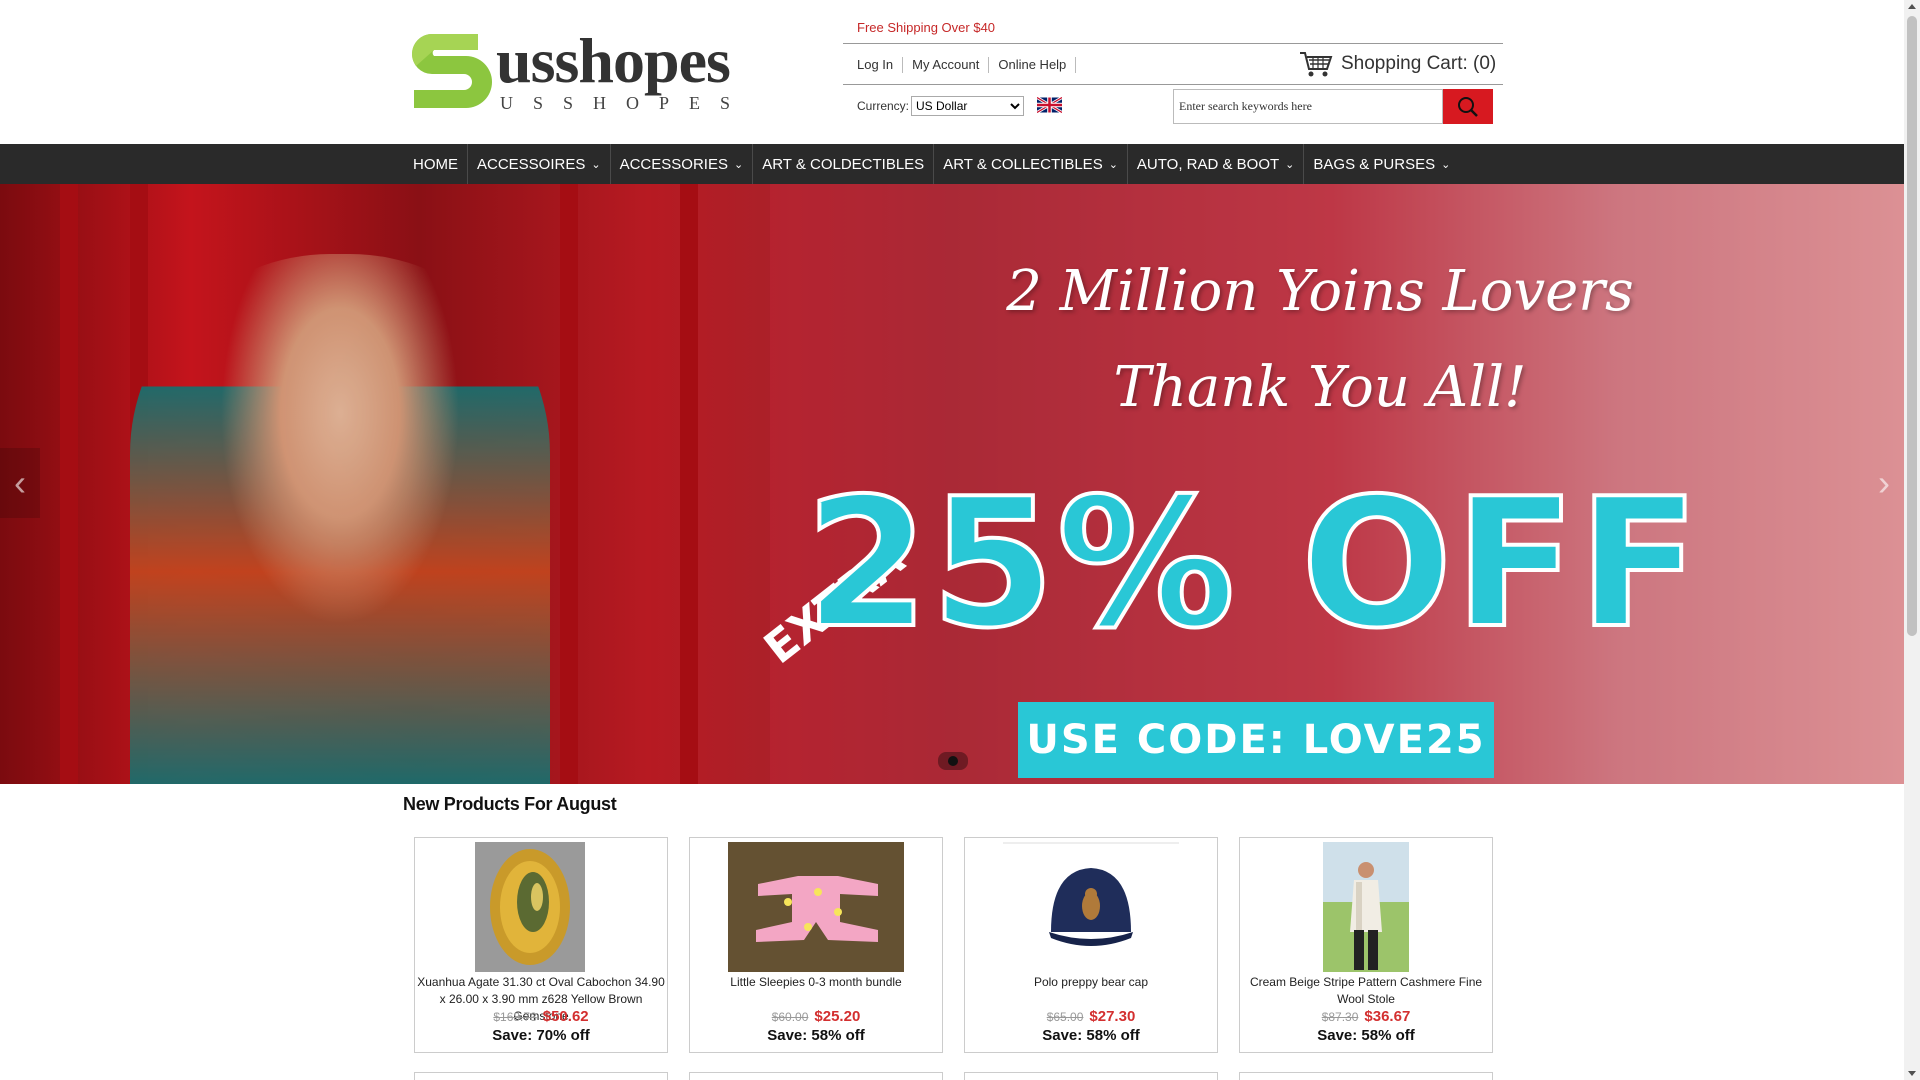 This screenshot has width=1920, height=1080. I want to click on header-divider-bottom, so click(1173, 84).